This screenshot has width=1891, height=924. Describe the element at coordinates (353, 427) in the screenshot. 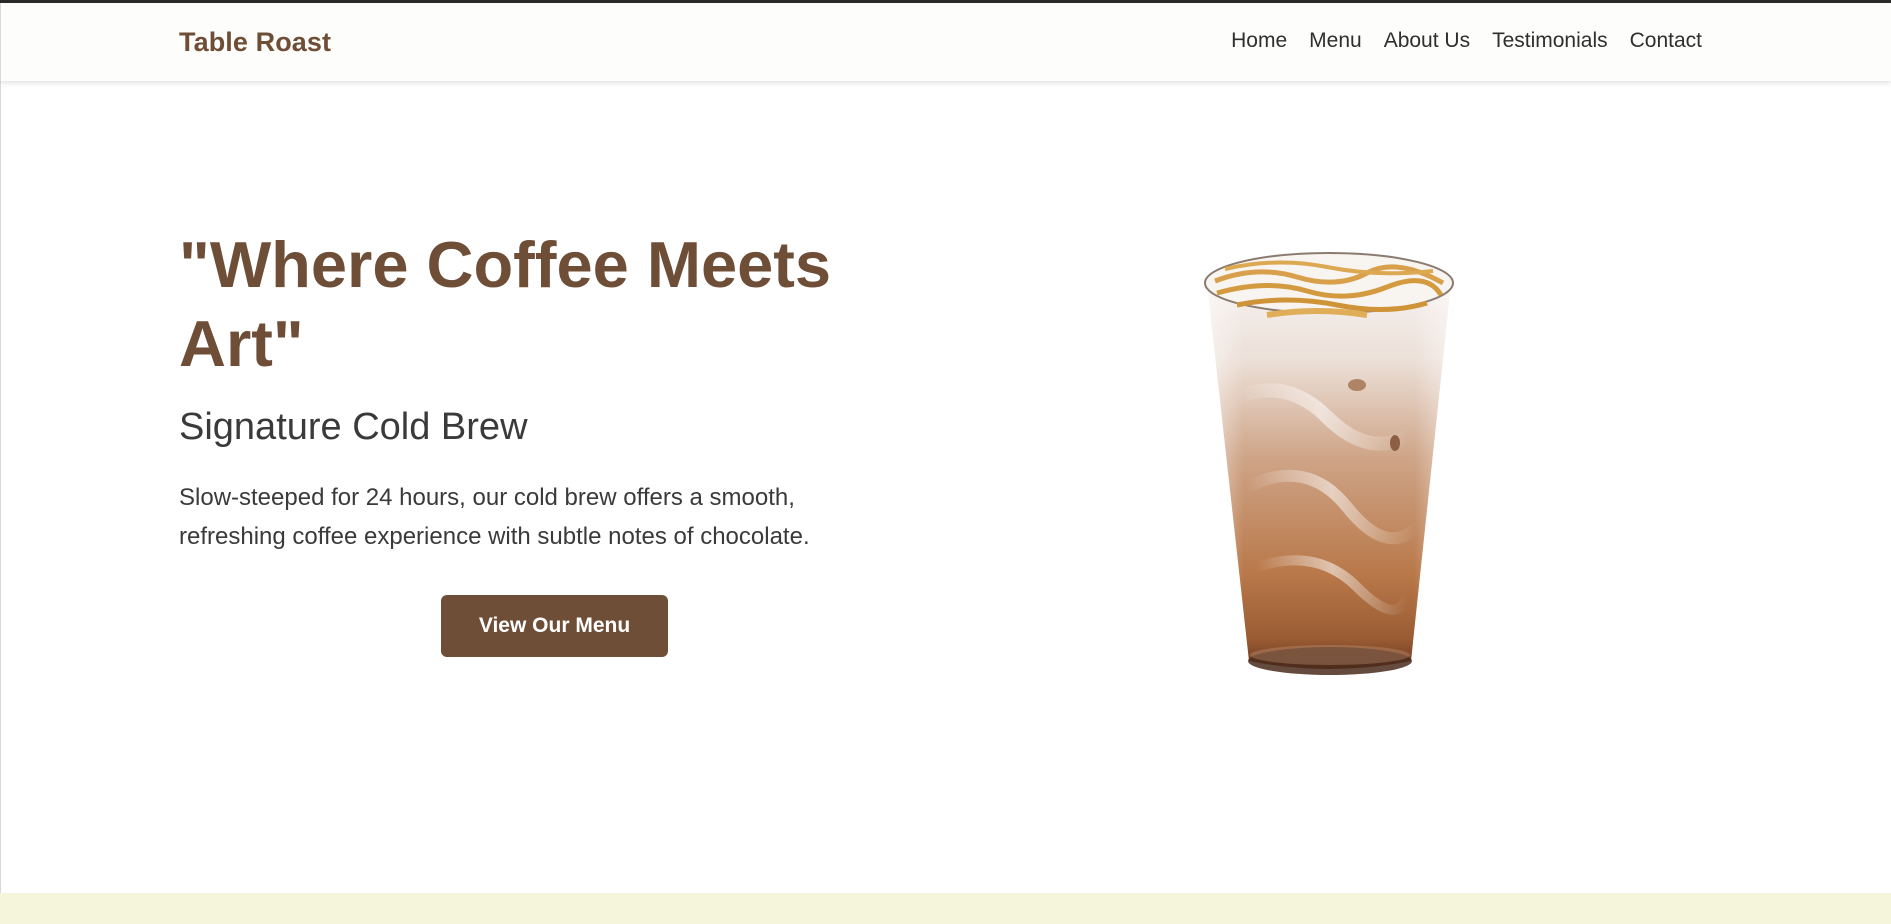

I see `hero-subtitle: Signature Cold Brew` at that location.